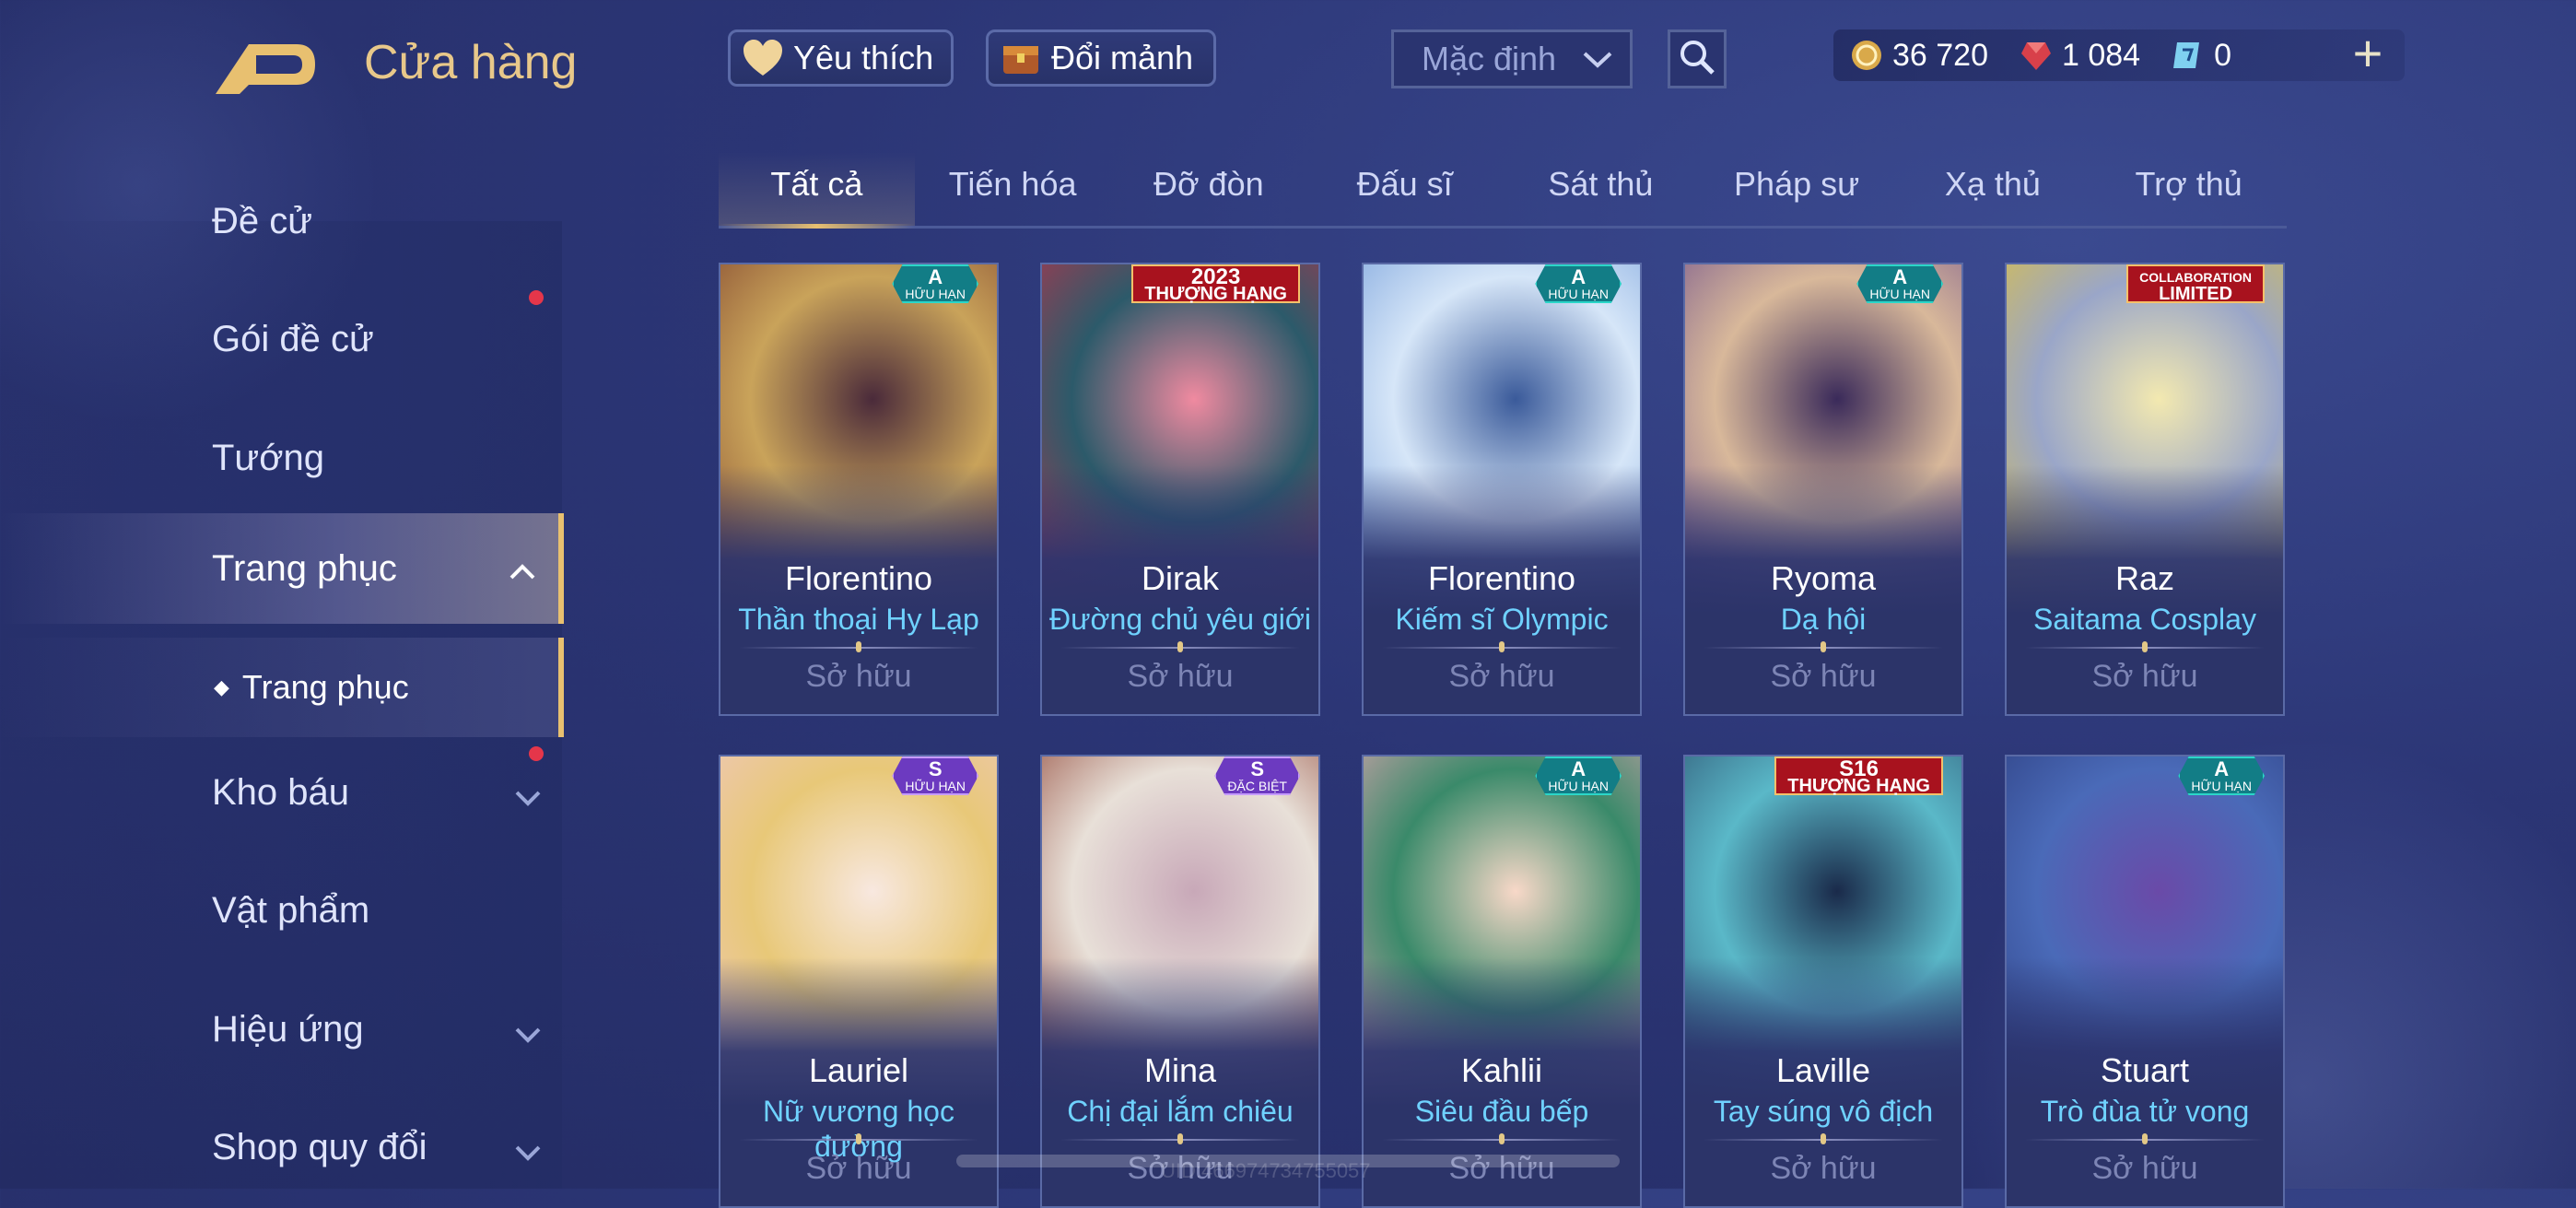 This screenshot has width=2576, height=1208. Describe the element at coordinates (2144, 578) in the screenshot. I see `hero-name: Raz` at that location.